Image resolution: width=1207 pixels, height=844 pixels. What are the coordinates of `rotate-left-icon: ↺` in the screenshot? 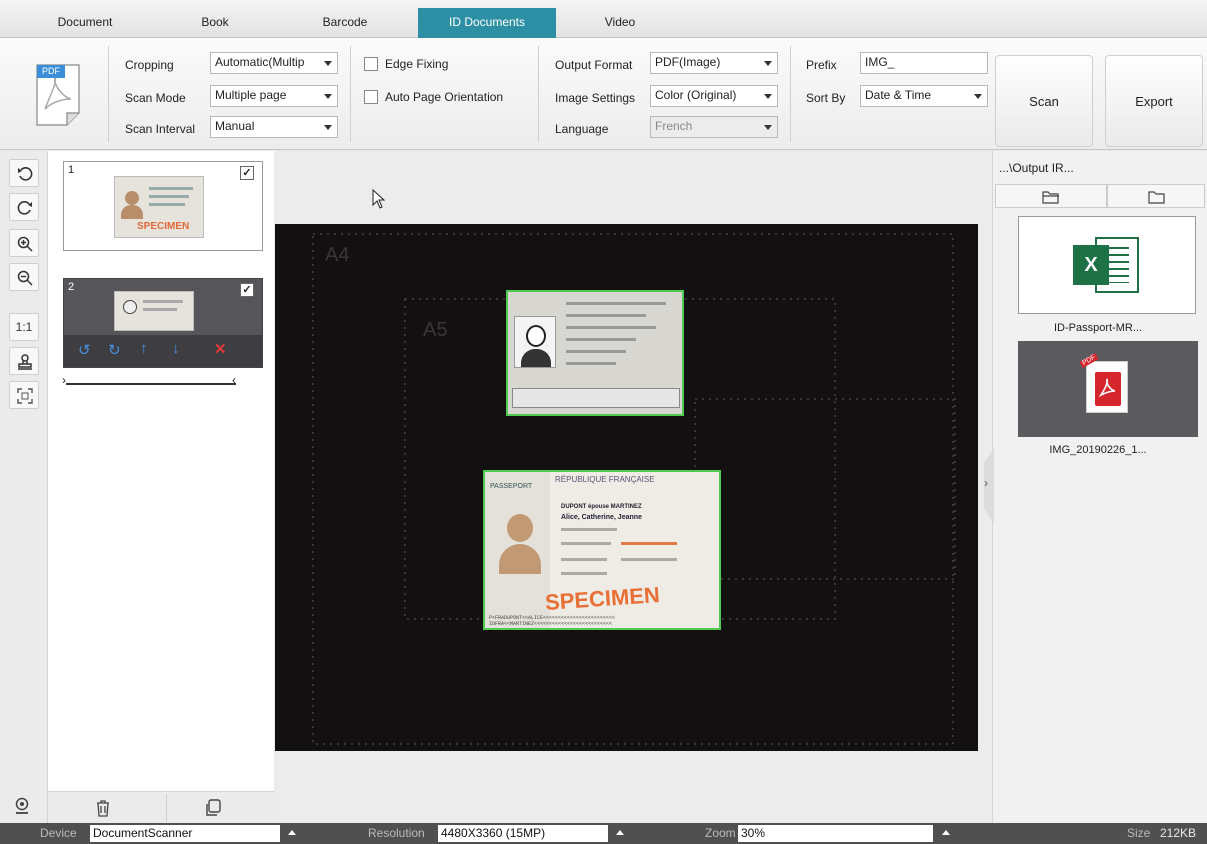 It's located at (84, 350).